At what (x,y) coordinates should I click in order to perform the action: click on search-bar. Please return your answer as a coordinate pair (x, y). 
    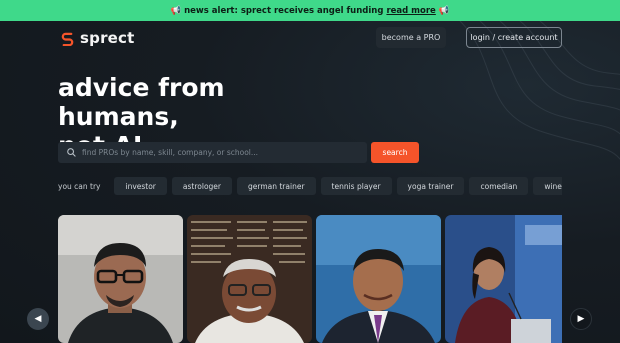
    Looking at the image, I should click on (212, 152).